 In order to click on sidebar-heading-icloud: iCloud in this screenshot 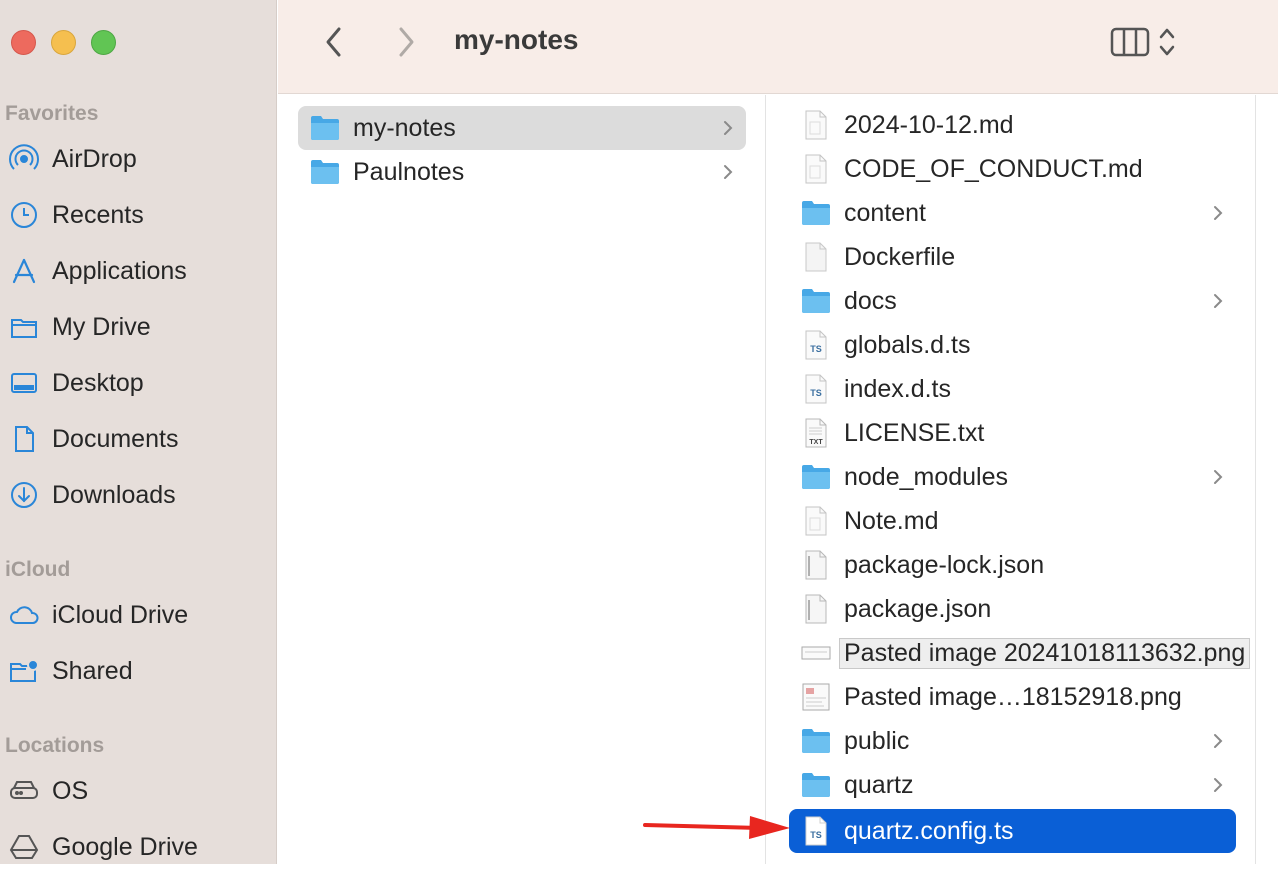, I will do `click(38, 569)`.